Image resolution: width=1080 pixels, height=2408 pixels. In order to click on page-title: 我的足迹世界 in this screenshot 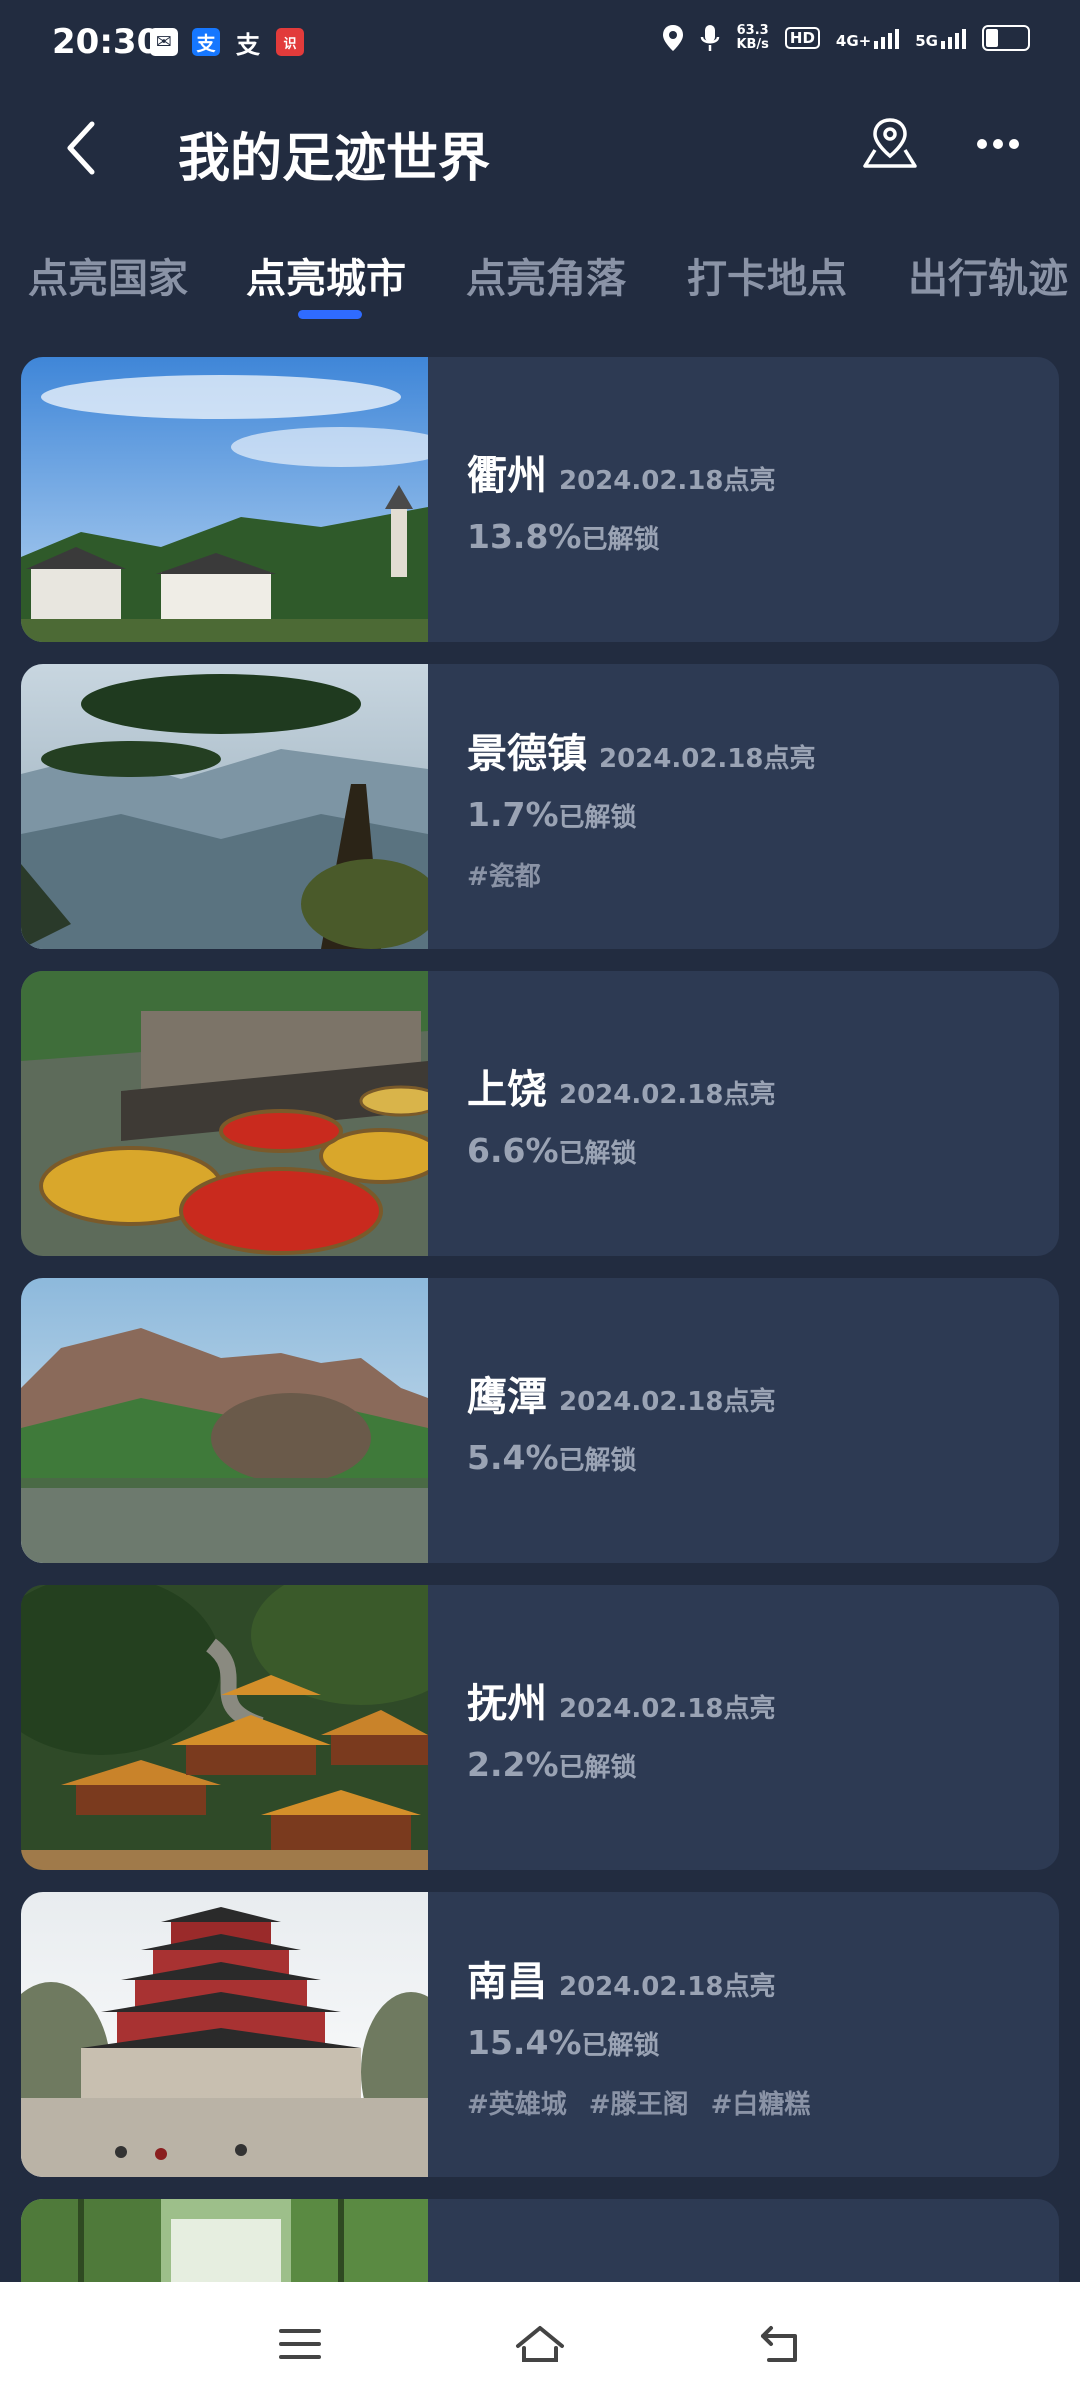, I will do `click(334, 159)`.